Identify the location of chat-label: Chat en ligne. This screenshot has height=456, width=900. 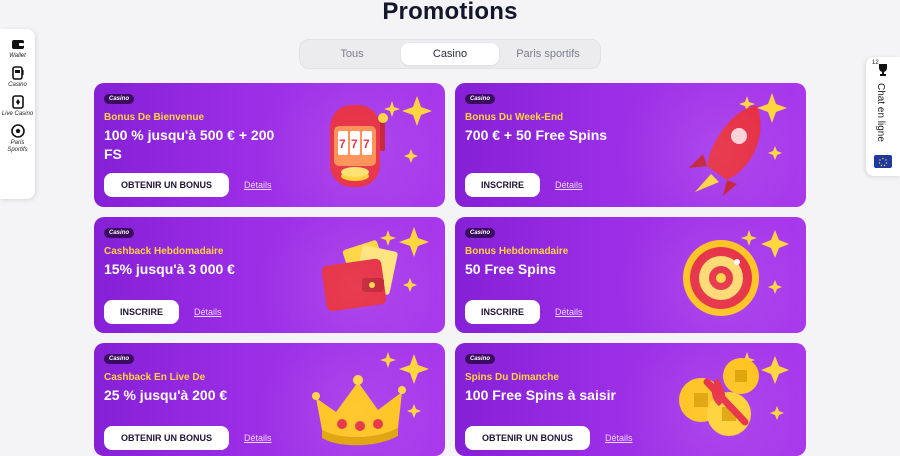
(880, 112).